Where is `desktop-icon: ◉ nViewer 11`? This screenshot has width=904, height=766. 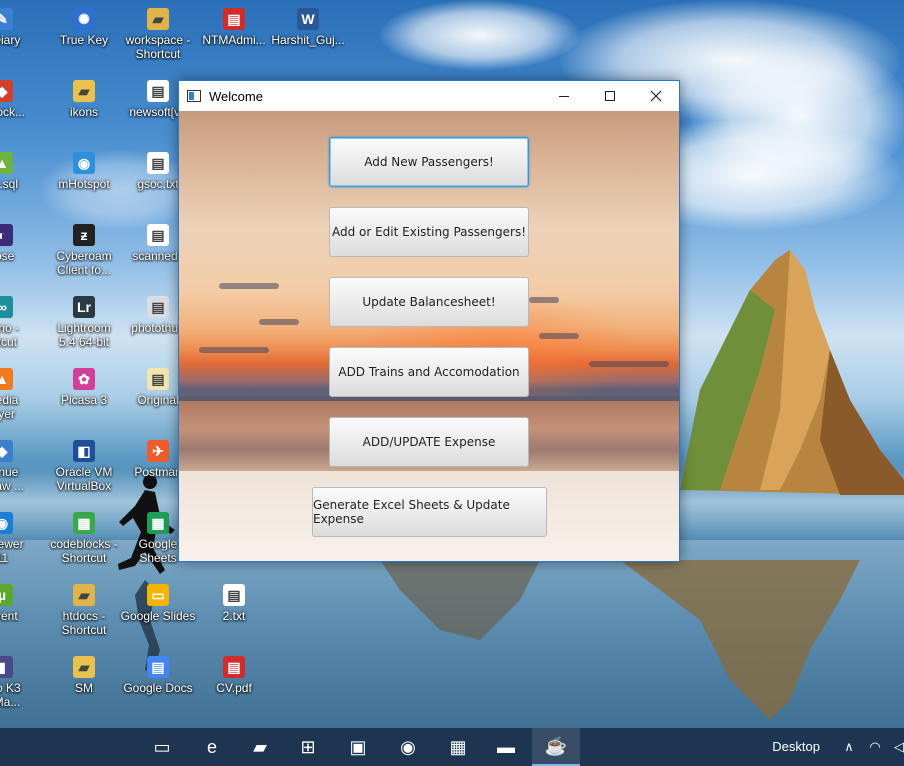 desktop-icon: ◉ nViewer 11 is located at coordinates (20, 538).